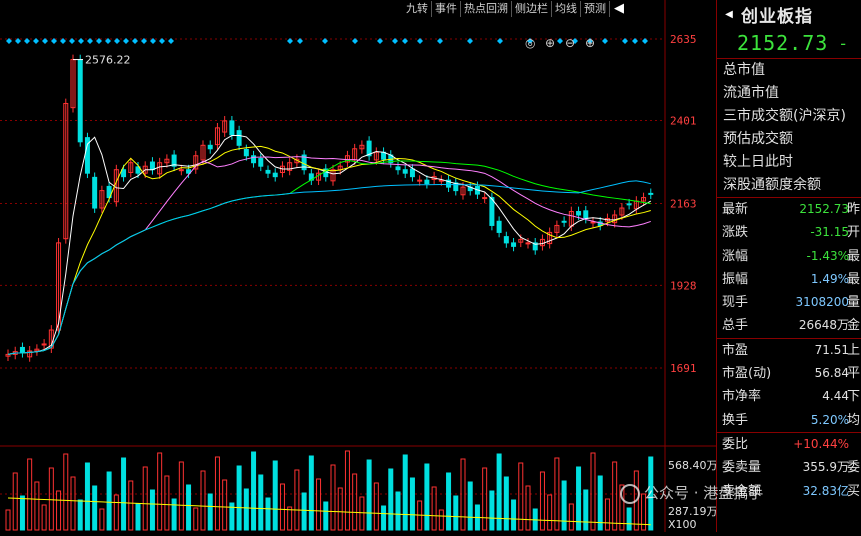  I want to click on close-icon: ◀, so click(619, 9).